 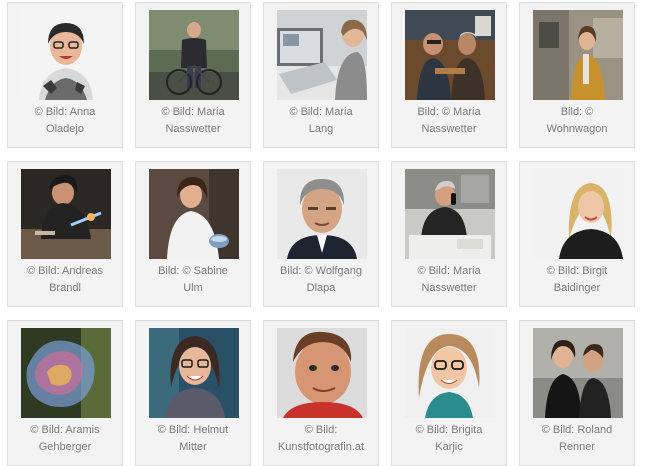 I want to click on gallery-card: © Bild: Helmut Mitter, so click(x=193, y=393).